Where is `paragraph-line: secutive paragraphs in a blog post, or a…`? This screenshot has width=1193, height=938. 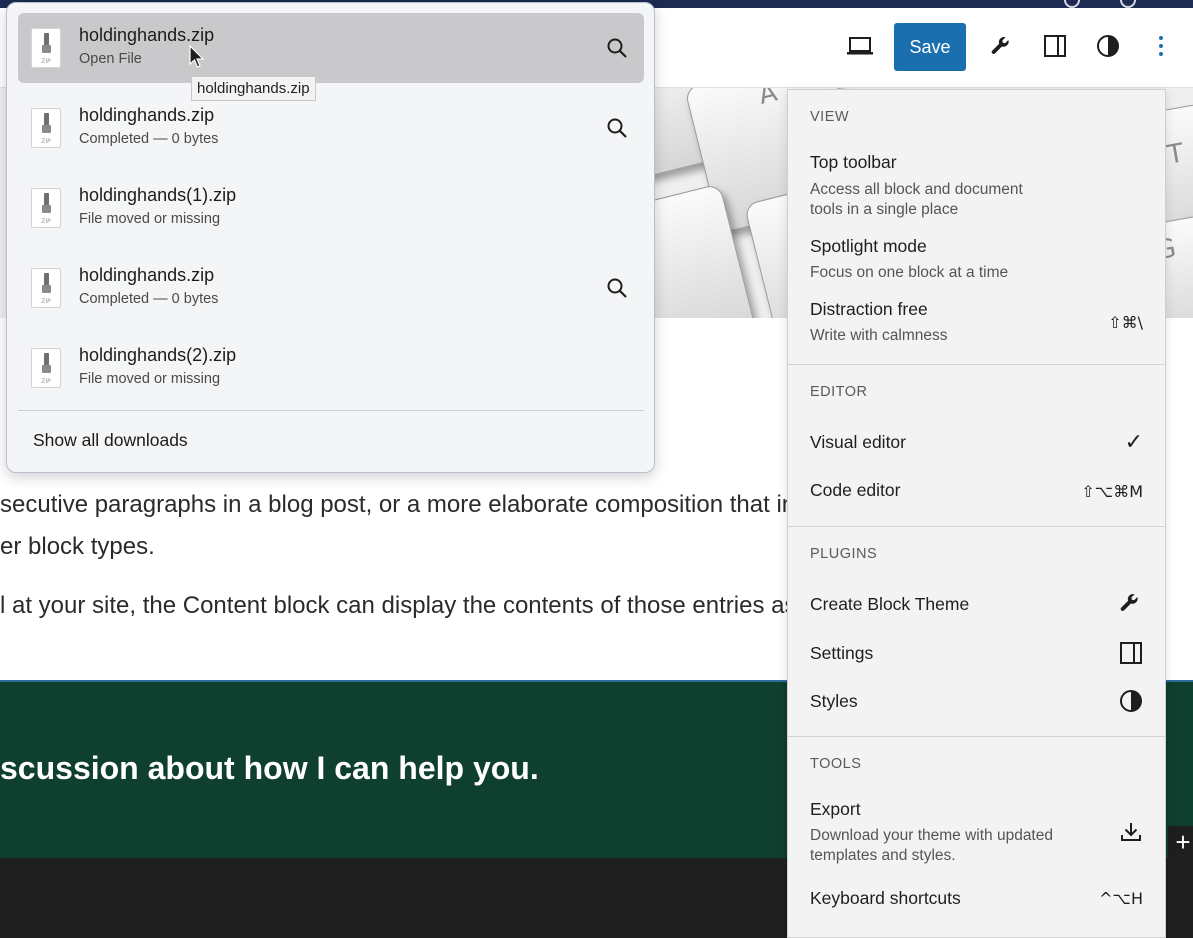
paragraph-line: secutive paragraphs in a blog post, or a… is located at coordinates (403, 505).